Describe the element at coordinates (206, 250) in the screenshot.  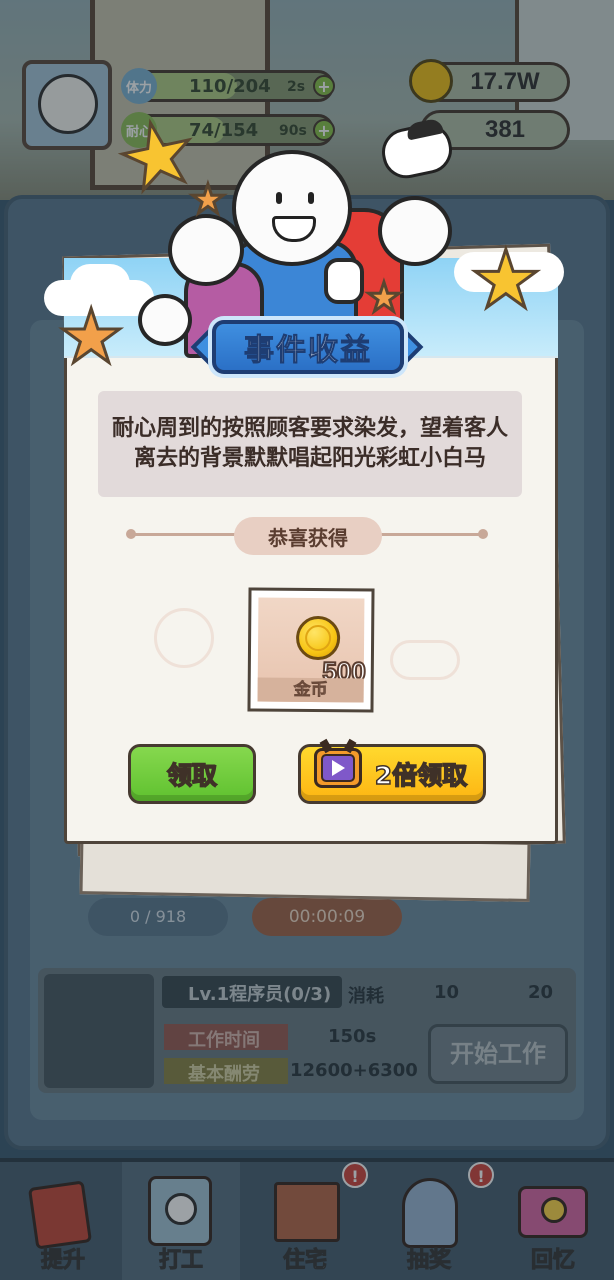
I see `purple-character-head` at that location.